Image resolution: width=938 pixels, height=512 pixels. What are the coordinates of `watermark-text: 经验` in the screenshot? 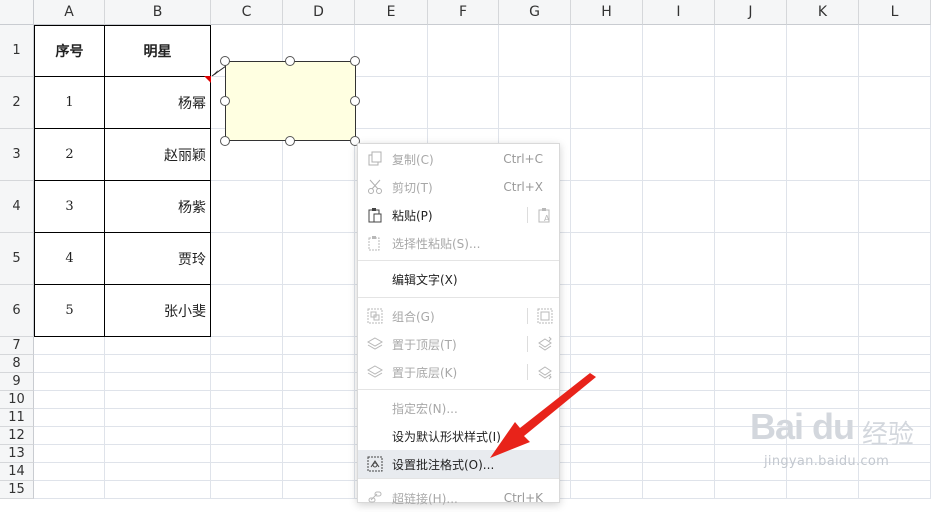 It's located at (888, 435).